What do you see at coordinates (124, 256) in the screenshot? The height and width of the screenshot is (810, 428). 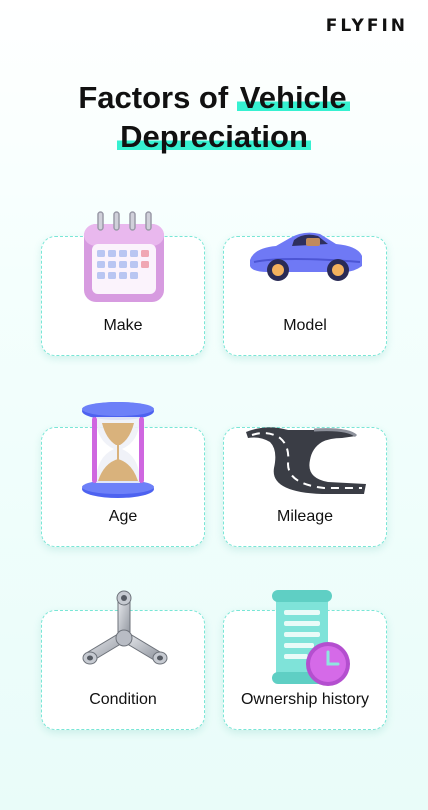 I see `calendar-icon` at bounding box center [124, 256].